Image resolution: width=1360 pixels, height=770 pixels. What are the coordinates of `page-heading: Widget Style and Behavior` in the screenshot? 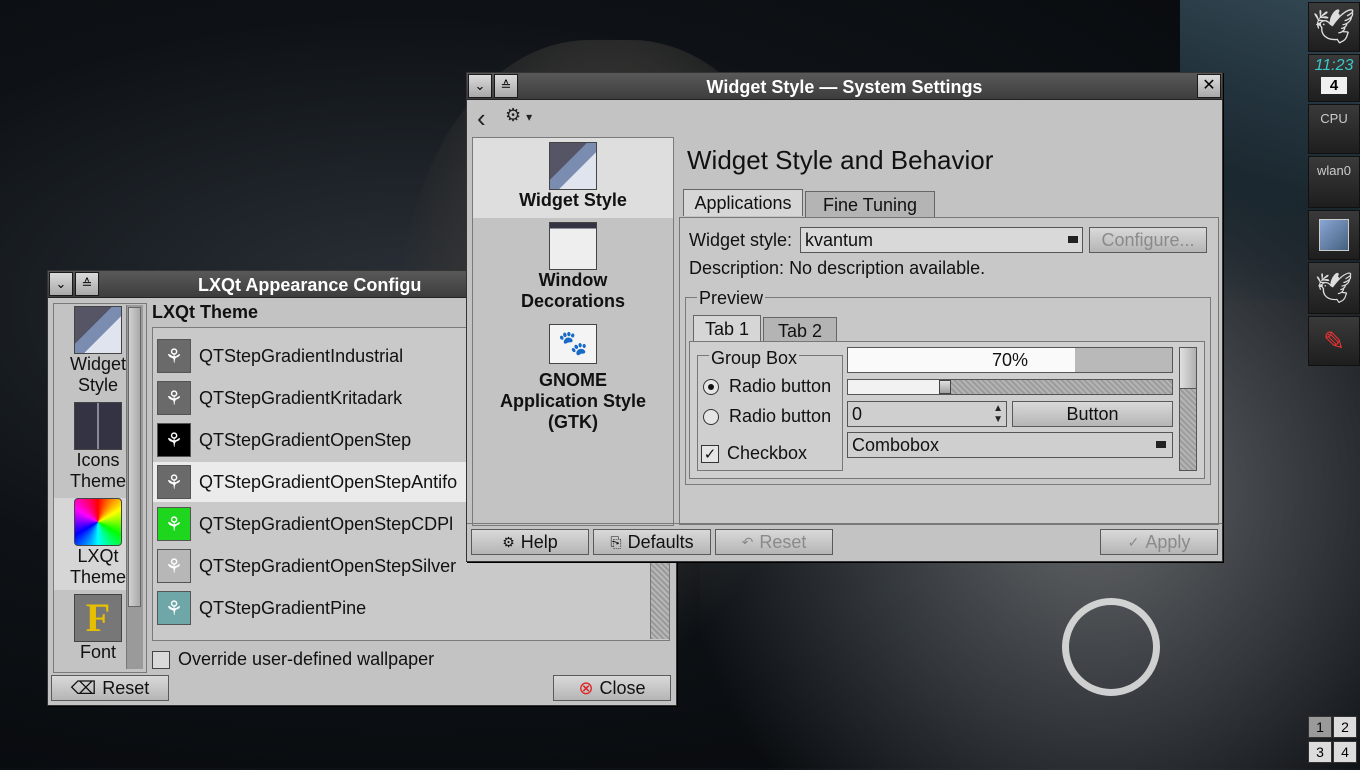 It's located at (840, 160).